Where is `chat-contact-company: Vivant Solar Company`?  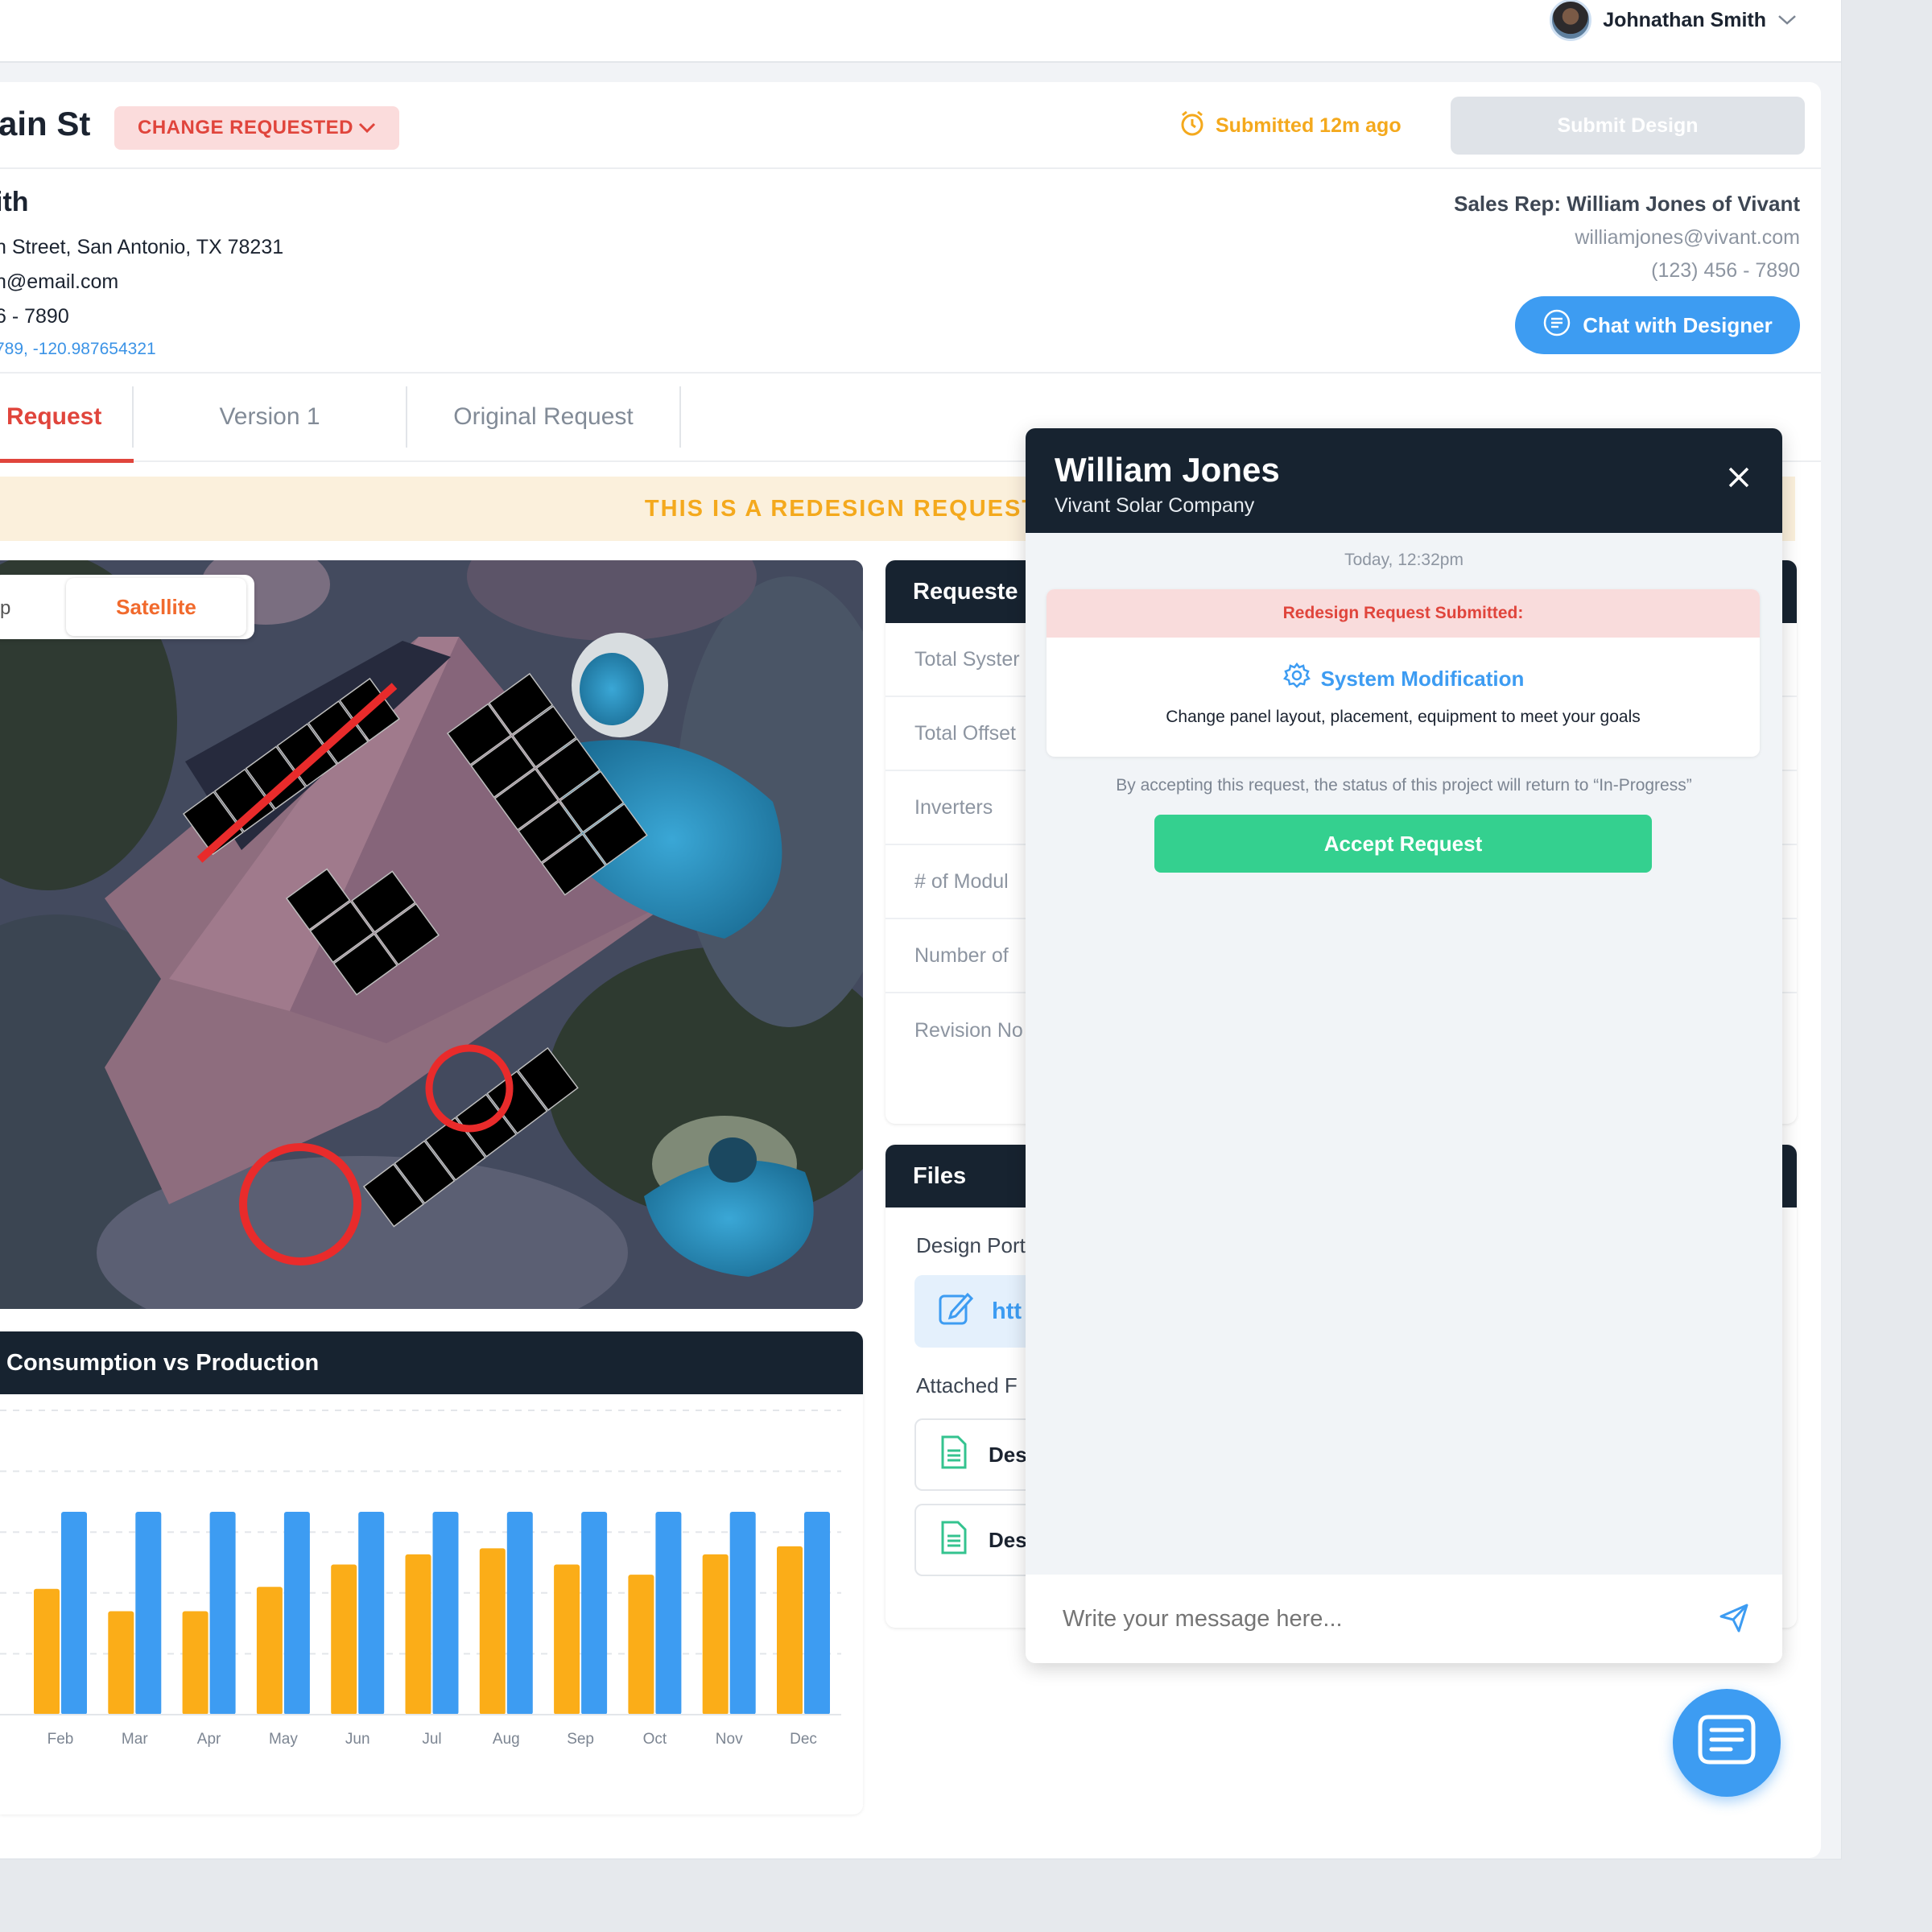 chat-contact-company: Vivant Solar Company is located at coordinates (1155, 505).